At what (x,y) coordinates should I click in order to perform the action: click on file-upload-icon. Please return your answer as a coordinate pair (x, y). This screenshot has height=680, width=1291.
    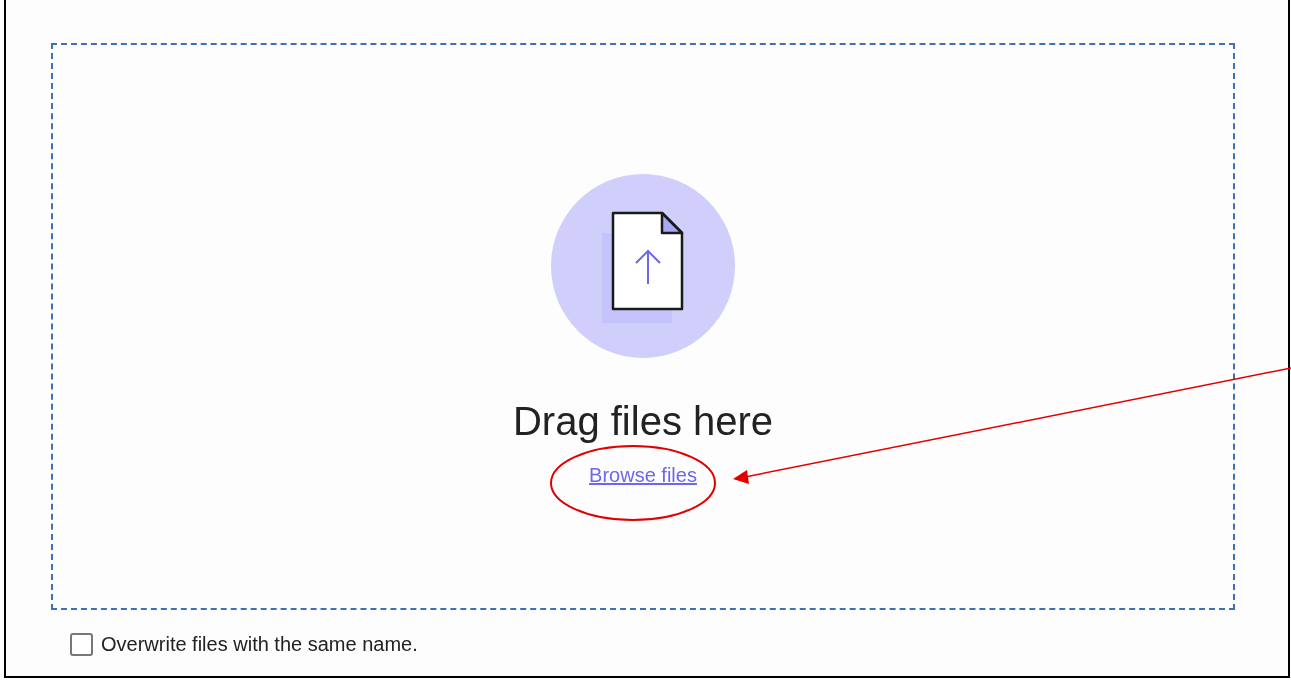
    Looking at the image, I should click on (643, 266).